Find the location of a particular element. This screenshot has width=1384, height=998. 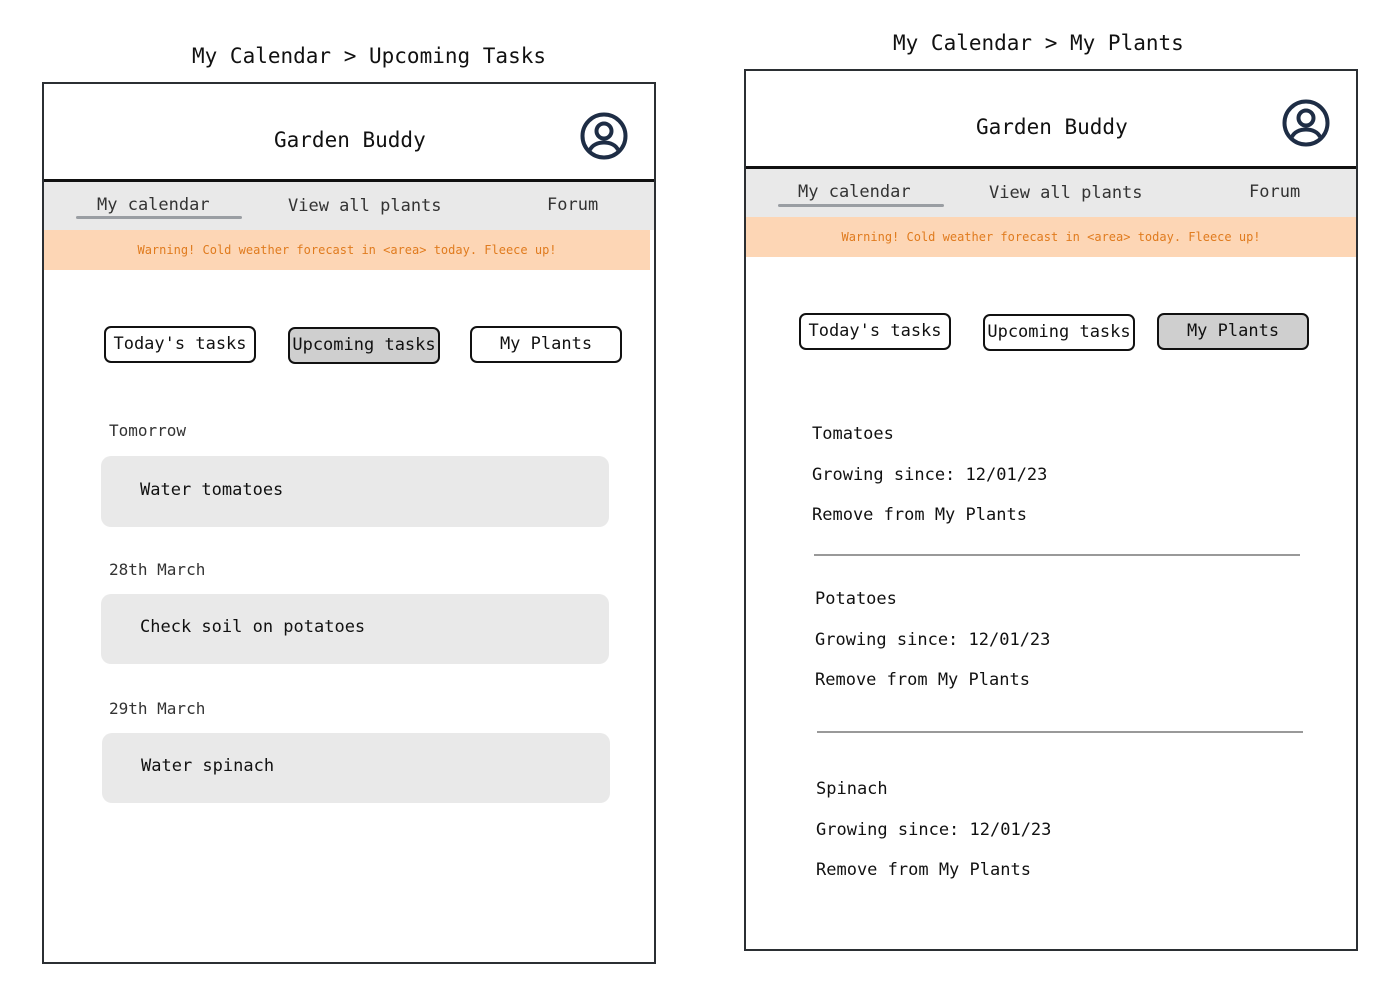

left-screen-caption: My Calendar > Upcoming Tasks is located at coordinates (369, 56).